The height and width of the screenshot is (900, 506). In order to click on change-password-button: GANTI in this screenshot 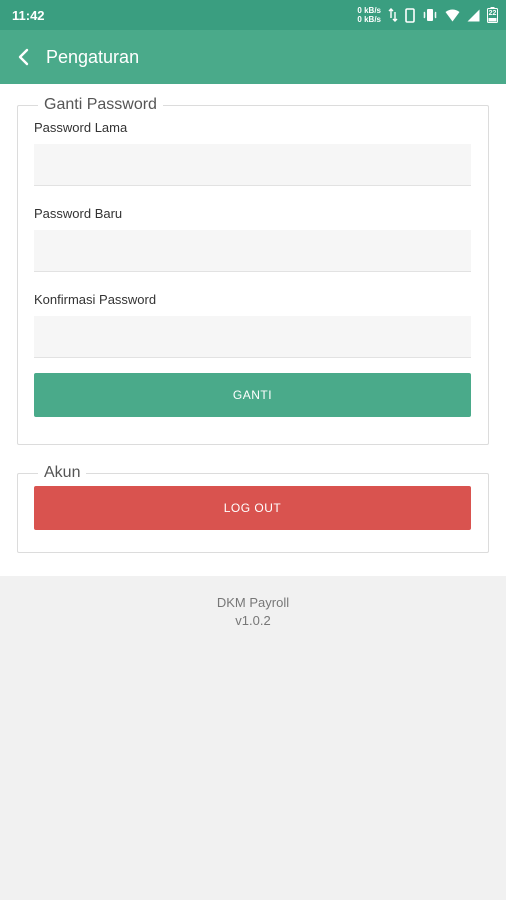, I will do `click(252, 395)`.